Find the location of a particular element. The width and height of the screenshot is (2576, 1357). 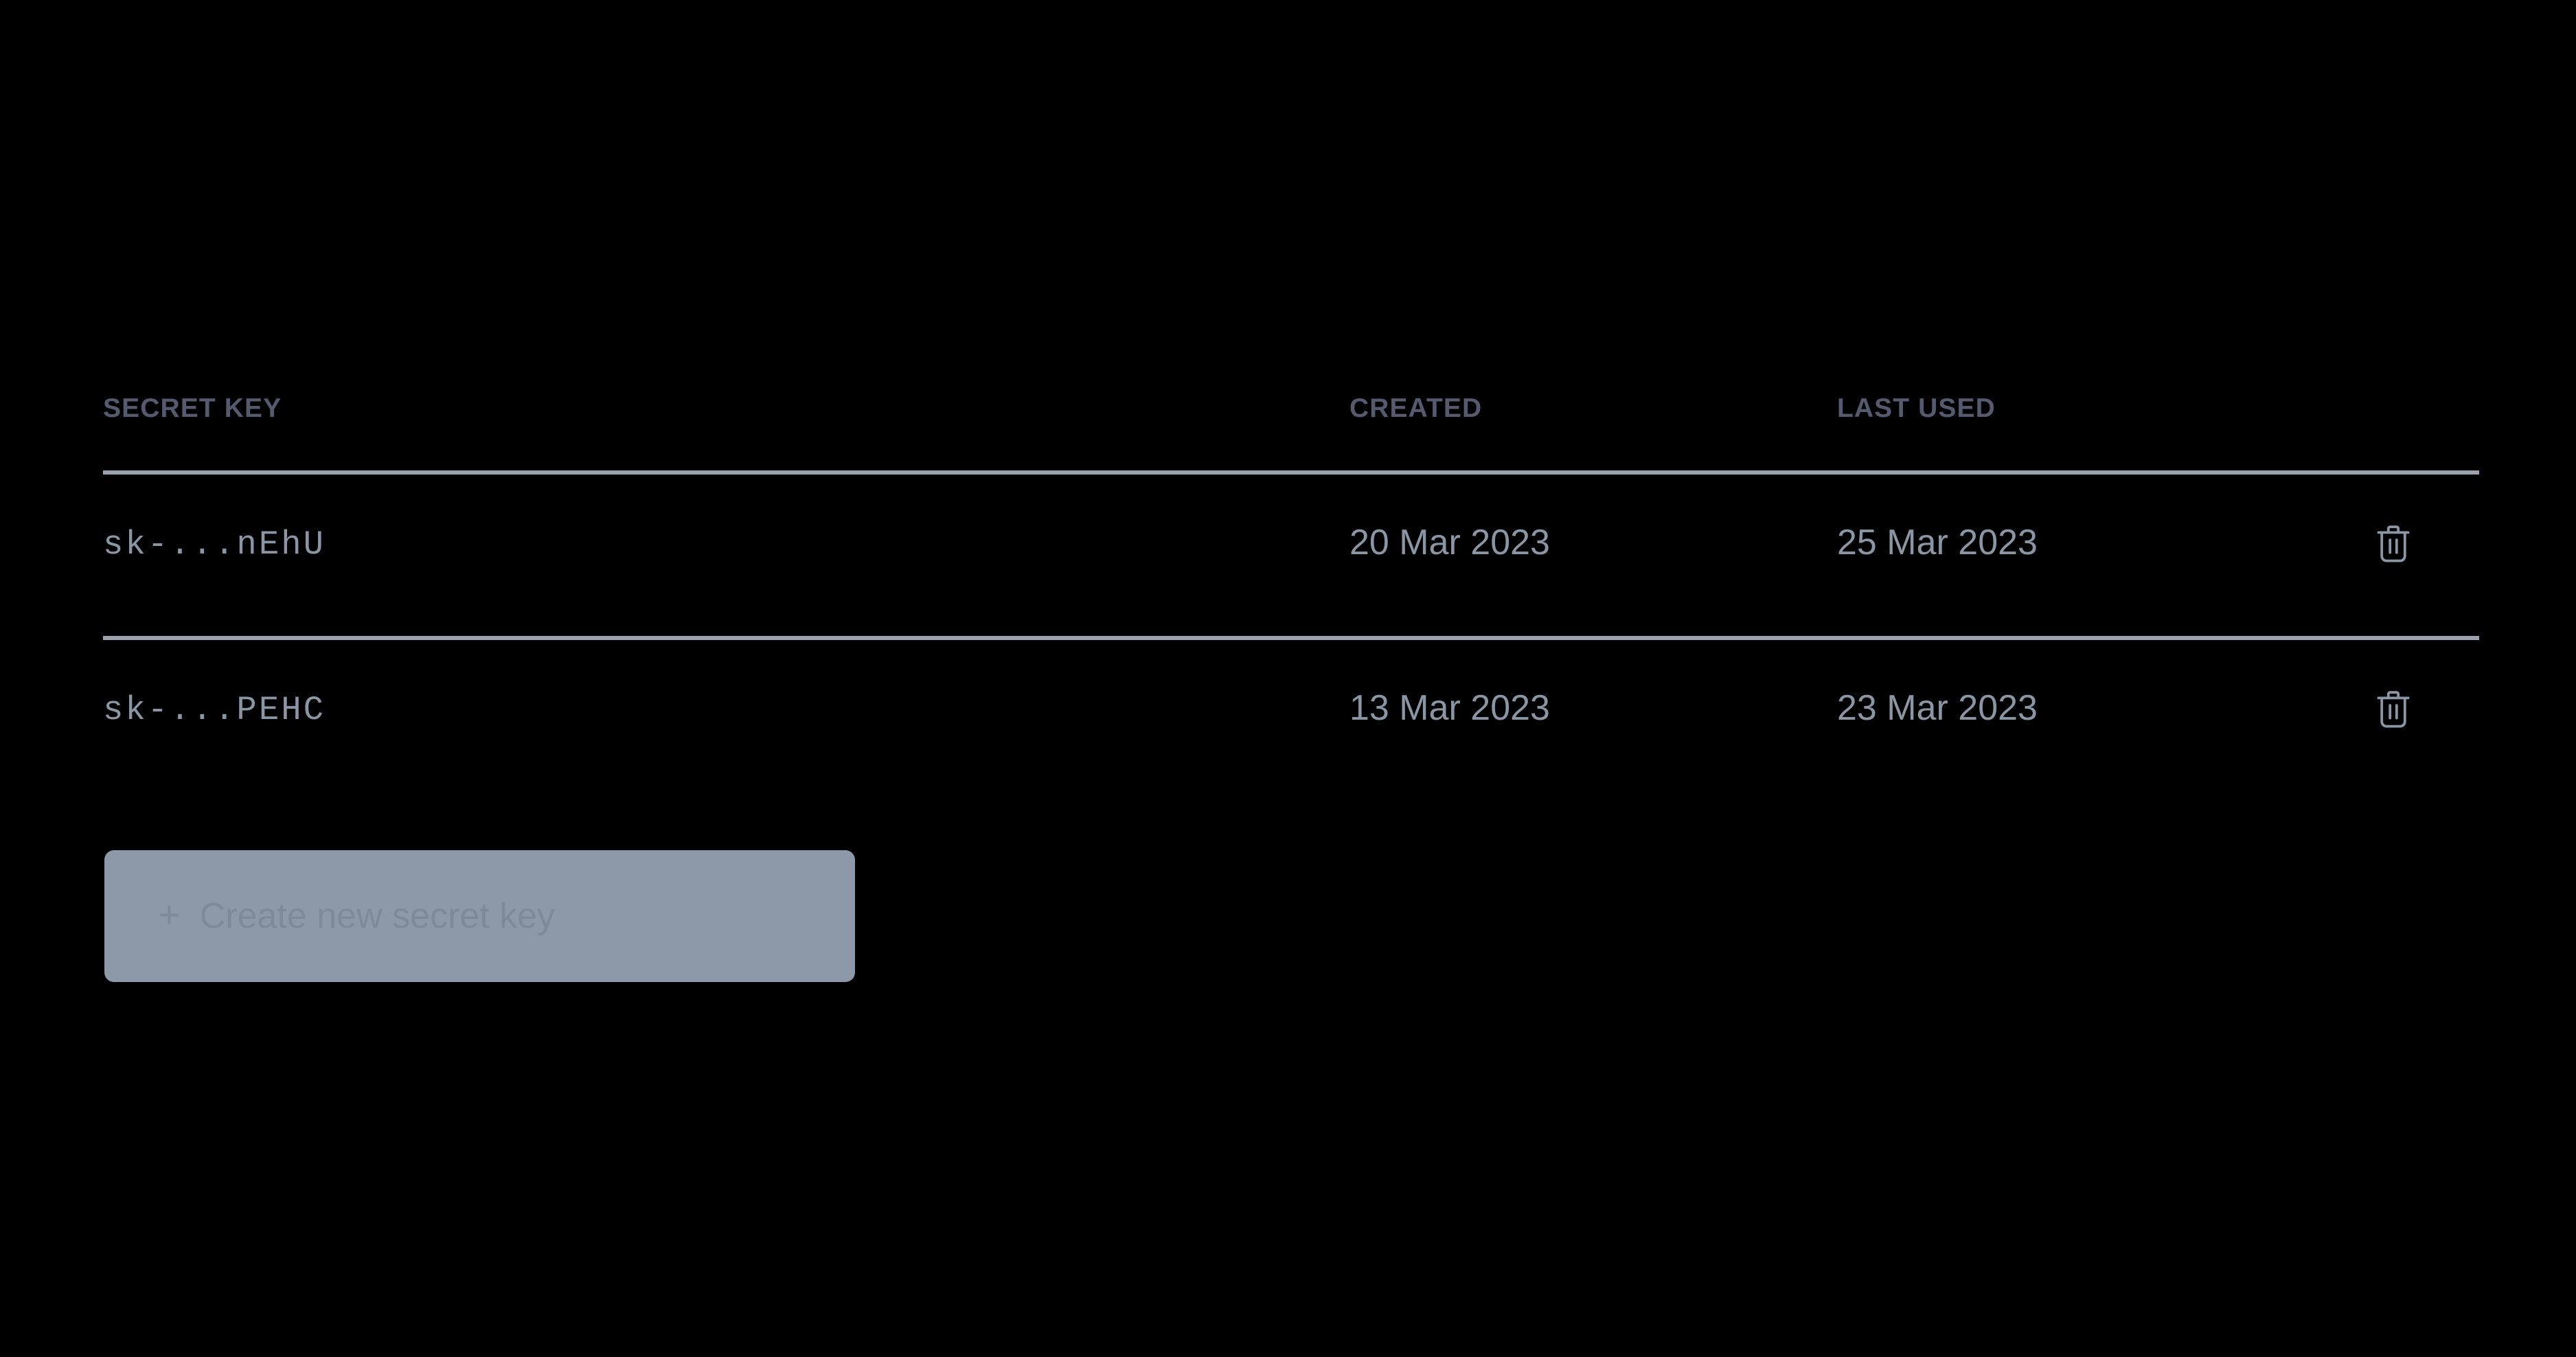

cell-last-used: 23 Mar 2023 is located at coordinates (1937, 708).